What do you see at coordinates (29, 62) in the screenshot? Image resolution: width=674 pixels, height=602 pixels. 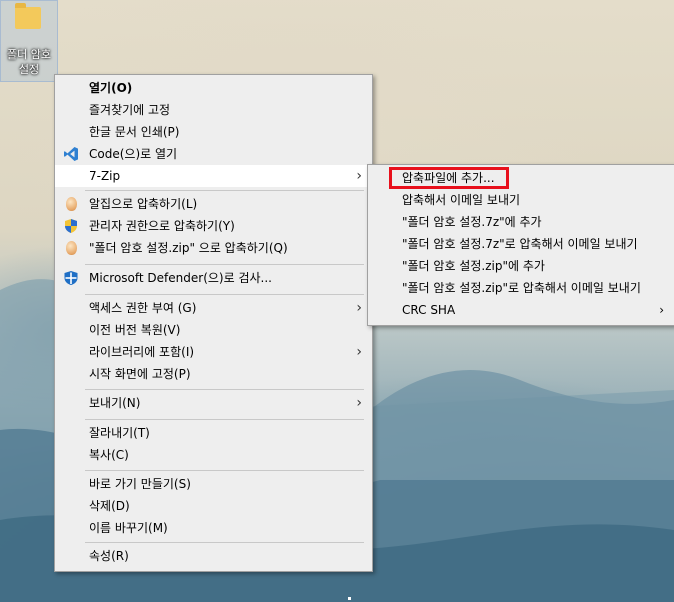 I see `desktop-folder-label: 폴더 암호 설정` at bounding box center [29, 62].